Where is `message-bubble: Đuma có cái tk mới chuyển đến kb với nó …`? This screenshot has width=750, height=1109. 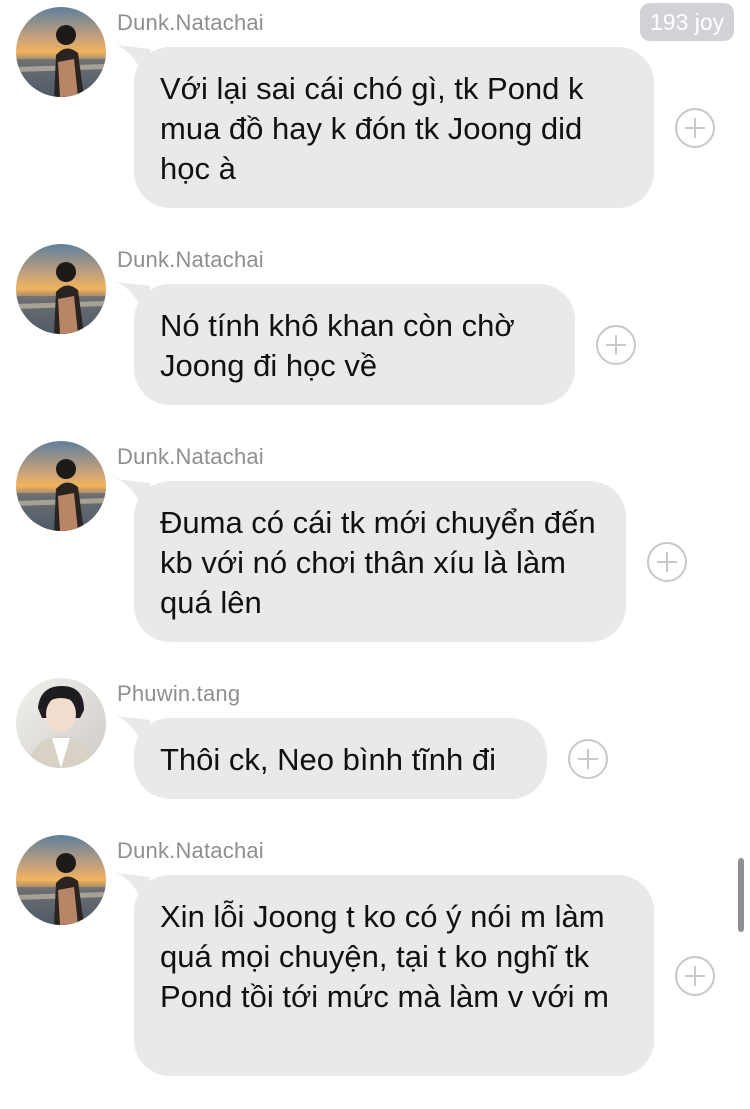
message-bubble: Đuma có cái tk mới chuyển đến kb với nó … is located at coordinates (371, 560).